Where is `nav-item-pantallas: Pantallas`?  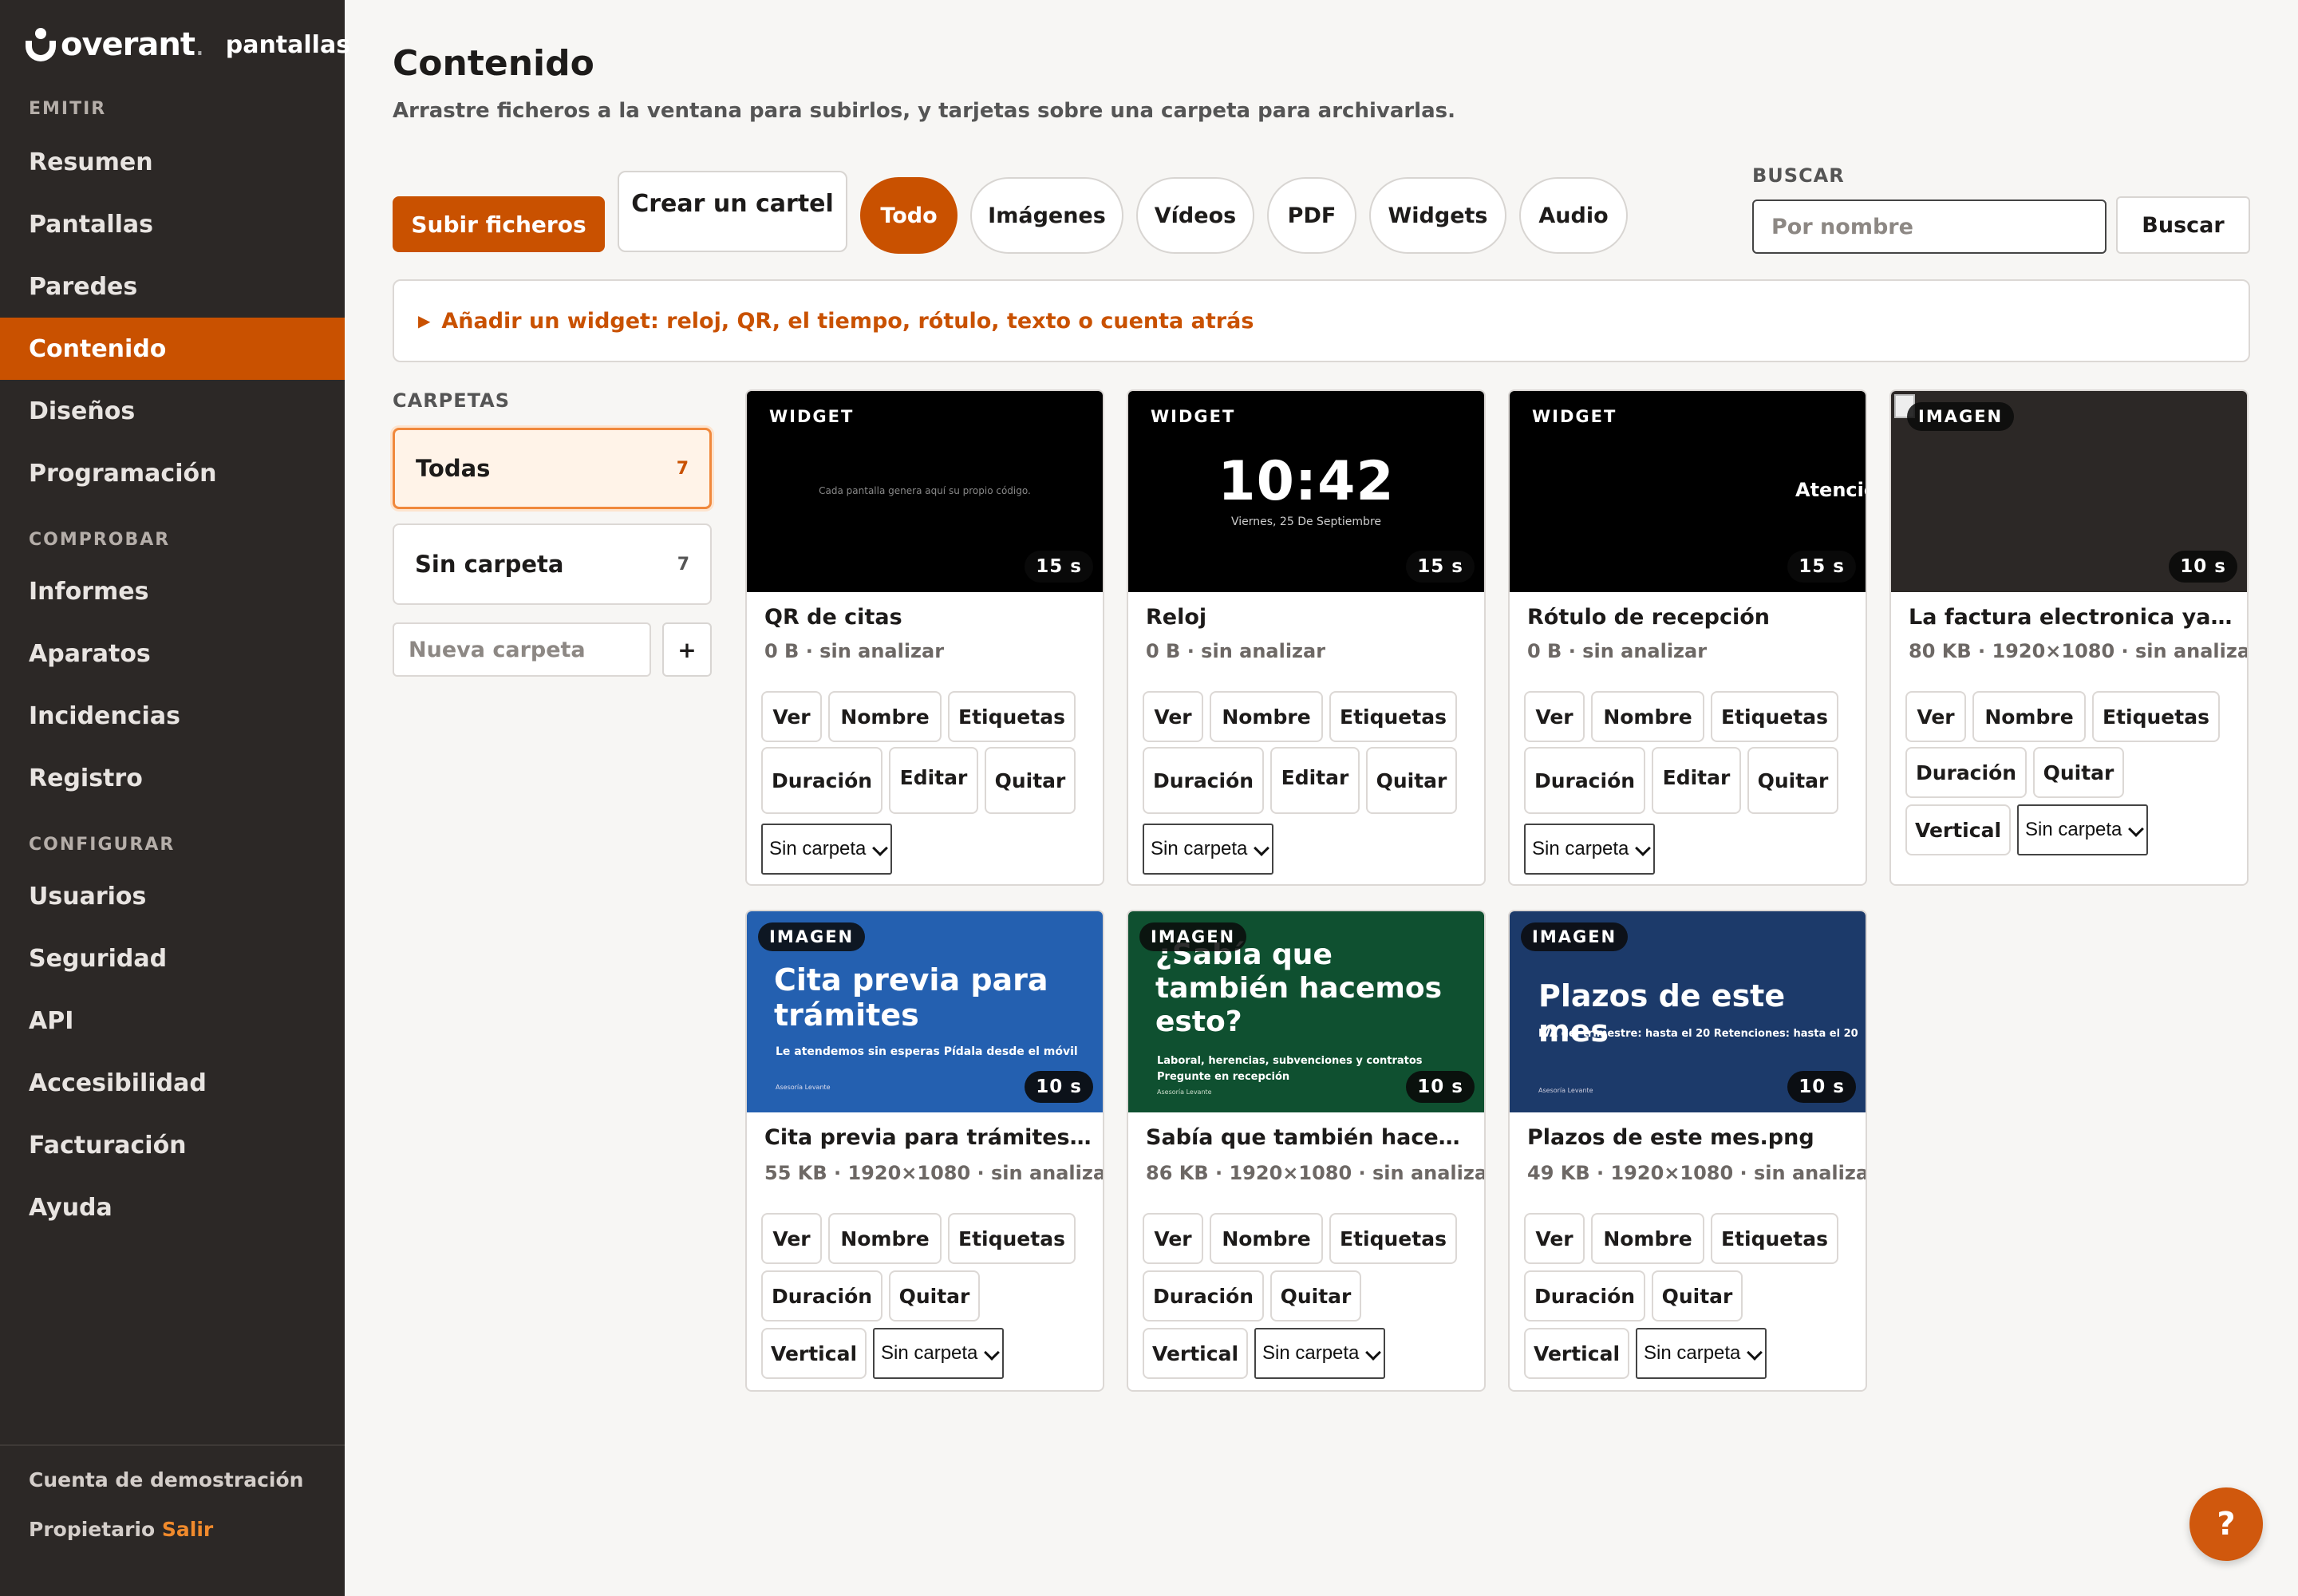
nav-item-pantallas: Pantallas is located at coordinates (173, 224).